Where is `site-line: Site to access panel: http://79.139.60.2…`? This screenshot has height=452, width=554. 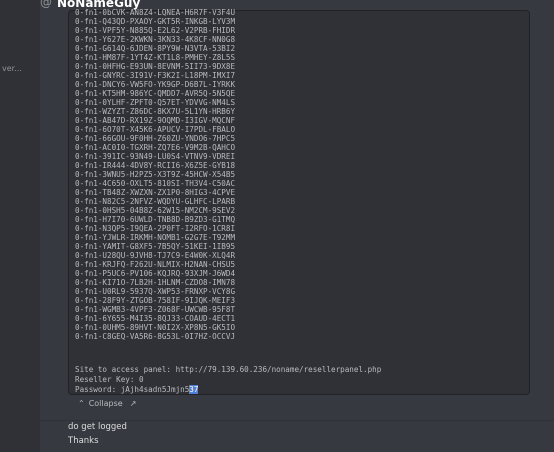 site-line: Site to access panel: http://79.139.60.2… is located at coordinates (228, 369).